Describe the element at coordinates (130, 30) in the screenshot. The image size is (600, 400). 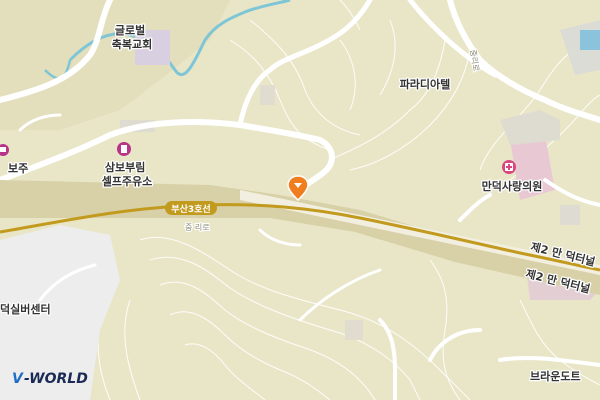
I see `church-label: 글로벌` at that location.